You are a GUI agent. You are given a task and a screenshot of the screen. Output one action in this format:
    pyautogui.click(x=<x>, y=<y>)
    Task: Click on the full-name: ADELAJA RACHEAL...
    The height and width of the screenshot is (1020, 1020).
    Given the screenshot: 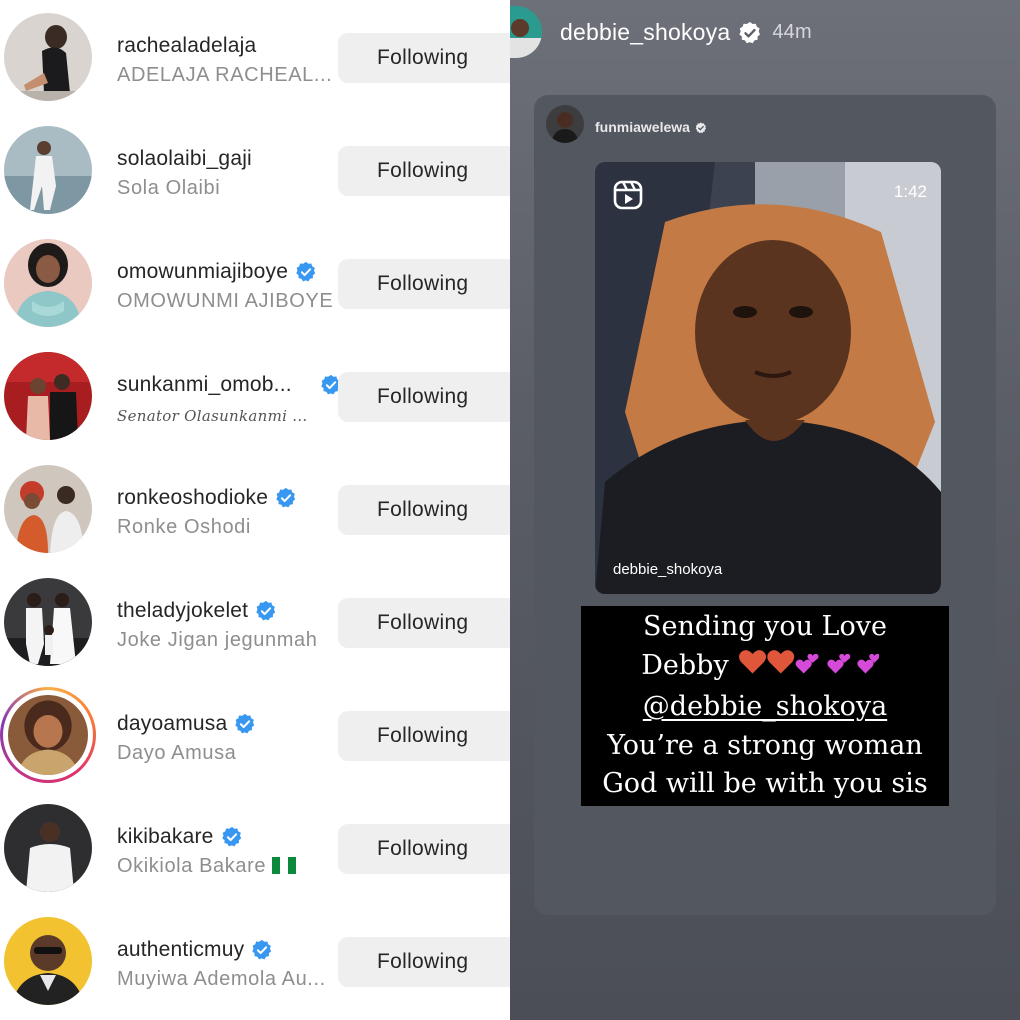 What is the action you would take?
    pyautogui.click(x=225, y=75)
    